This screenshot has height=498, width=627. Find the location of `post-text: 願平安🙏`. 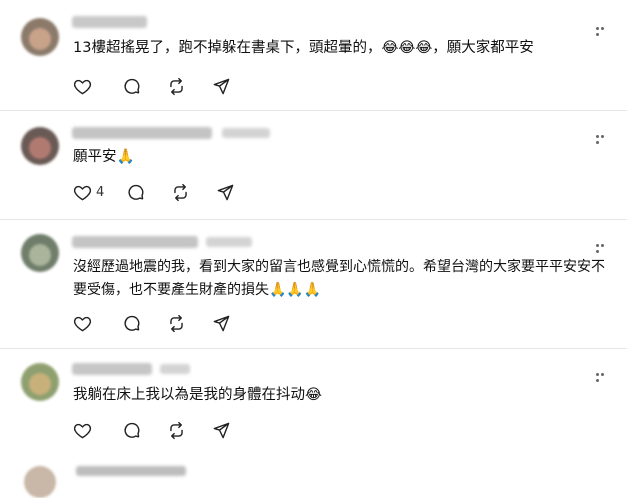

post-text: 願平安🙏 is located at coordinates (104, 157).